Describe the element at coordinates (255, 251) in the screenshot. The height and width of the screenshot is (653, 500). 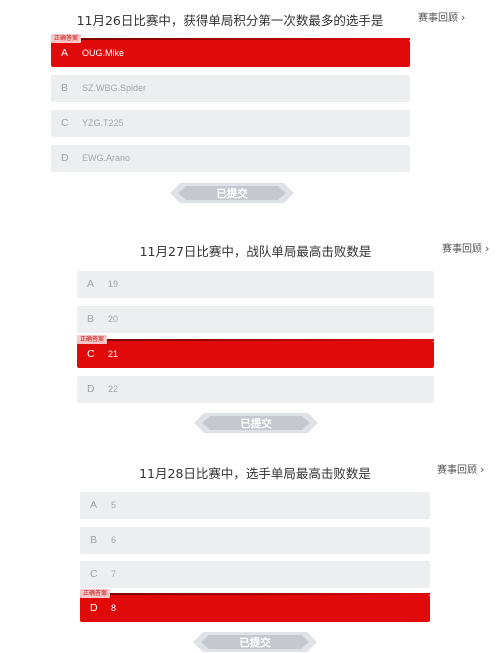
I see `question-title: 11月27日比赛中，战队单局最高击败数是` at that location.